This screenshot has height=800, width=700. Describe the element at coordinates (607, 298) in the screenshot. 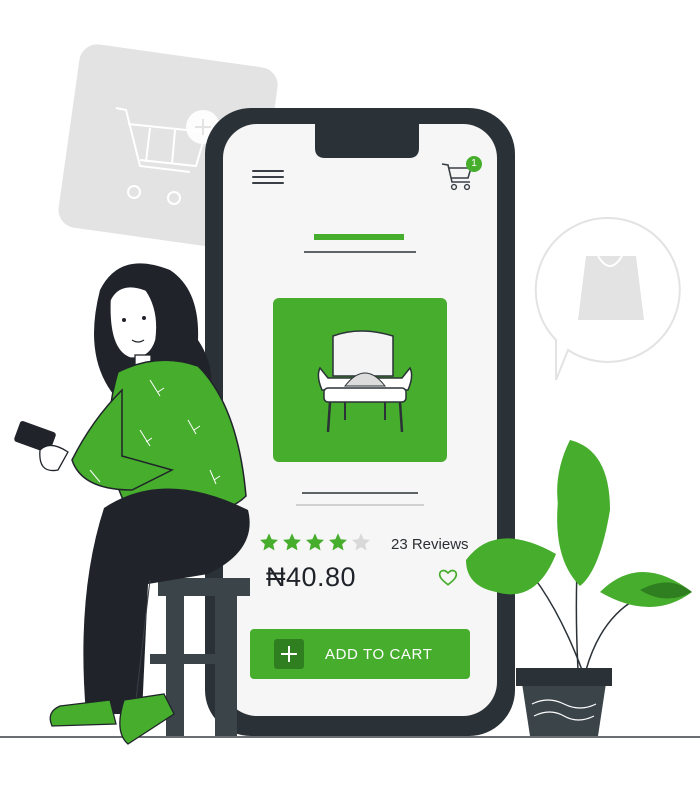

I see `shopping-bag-bubble` at that location.